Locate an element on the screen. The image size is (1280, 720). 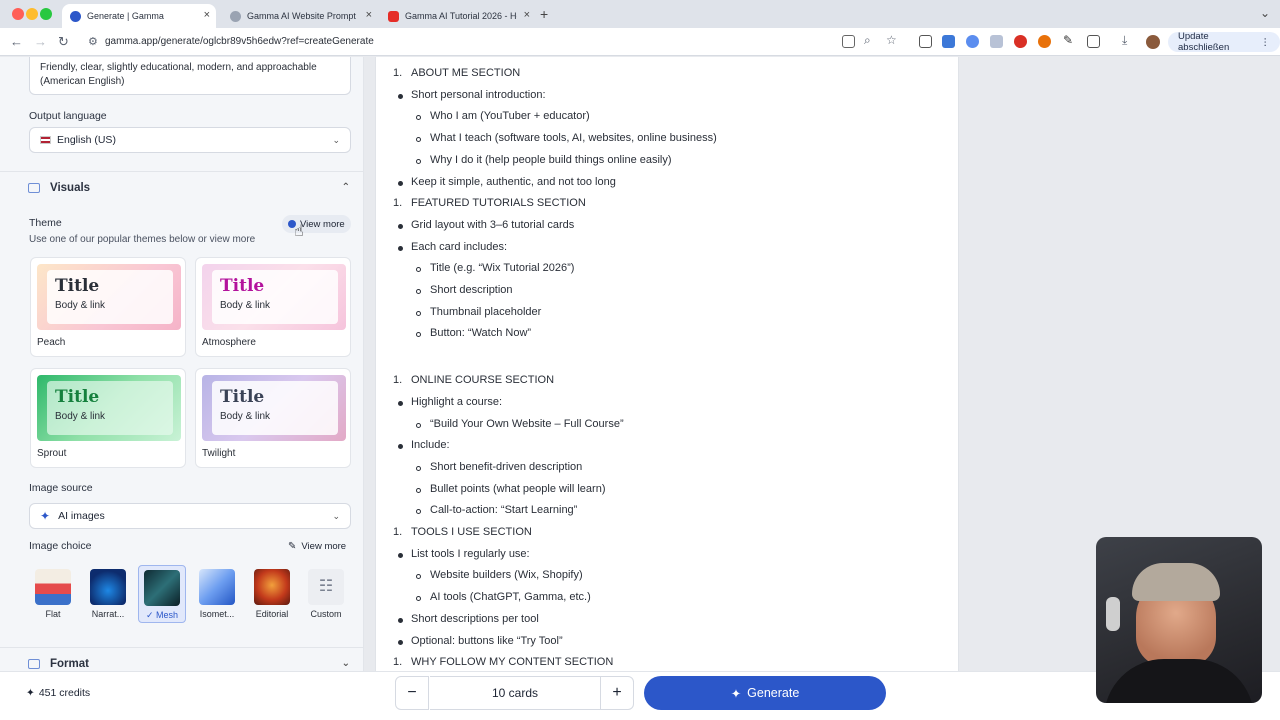
tab-generate-gamma: Generate | Gamma × is located at coordinates (139, 16).